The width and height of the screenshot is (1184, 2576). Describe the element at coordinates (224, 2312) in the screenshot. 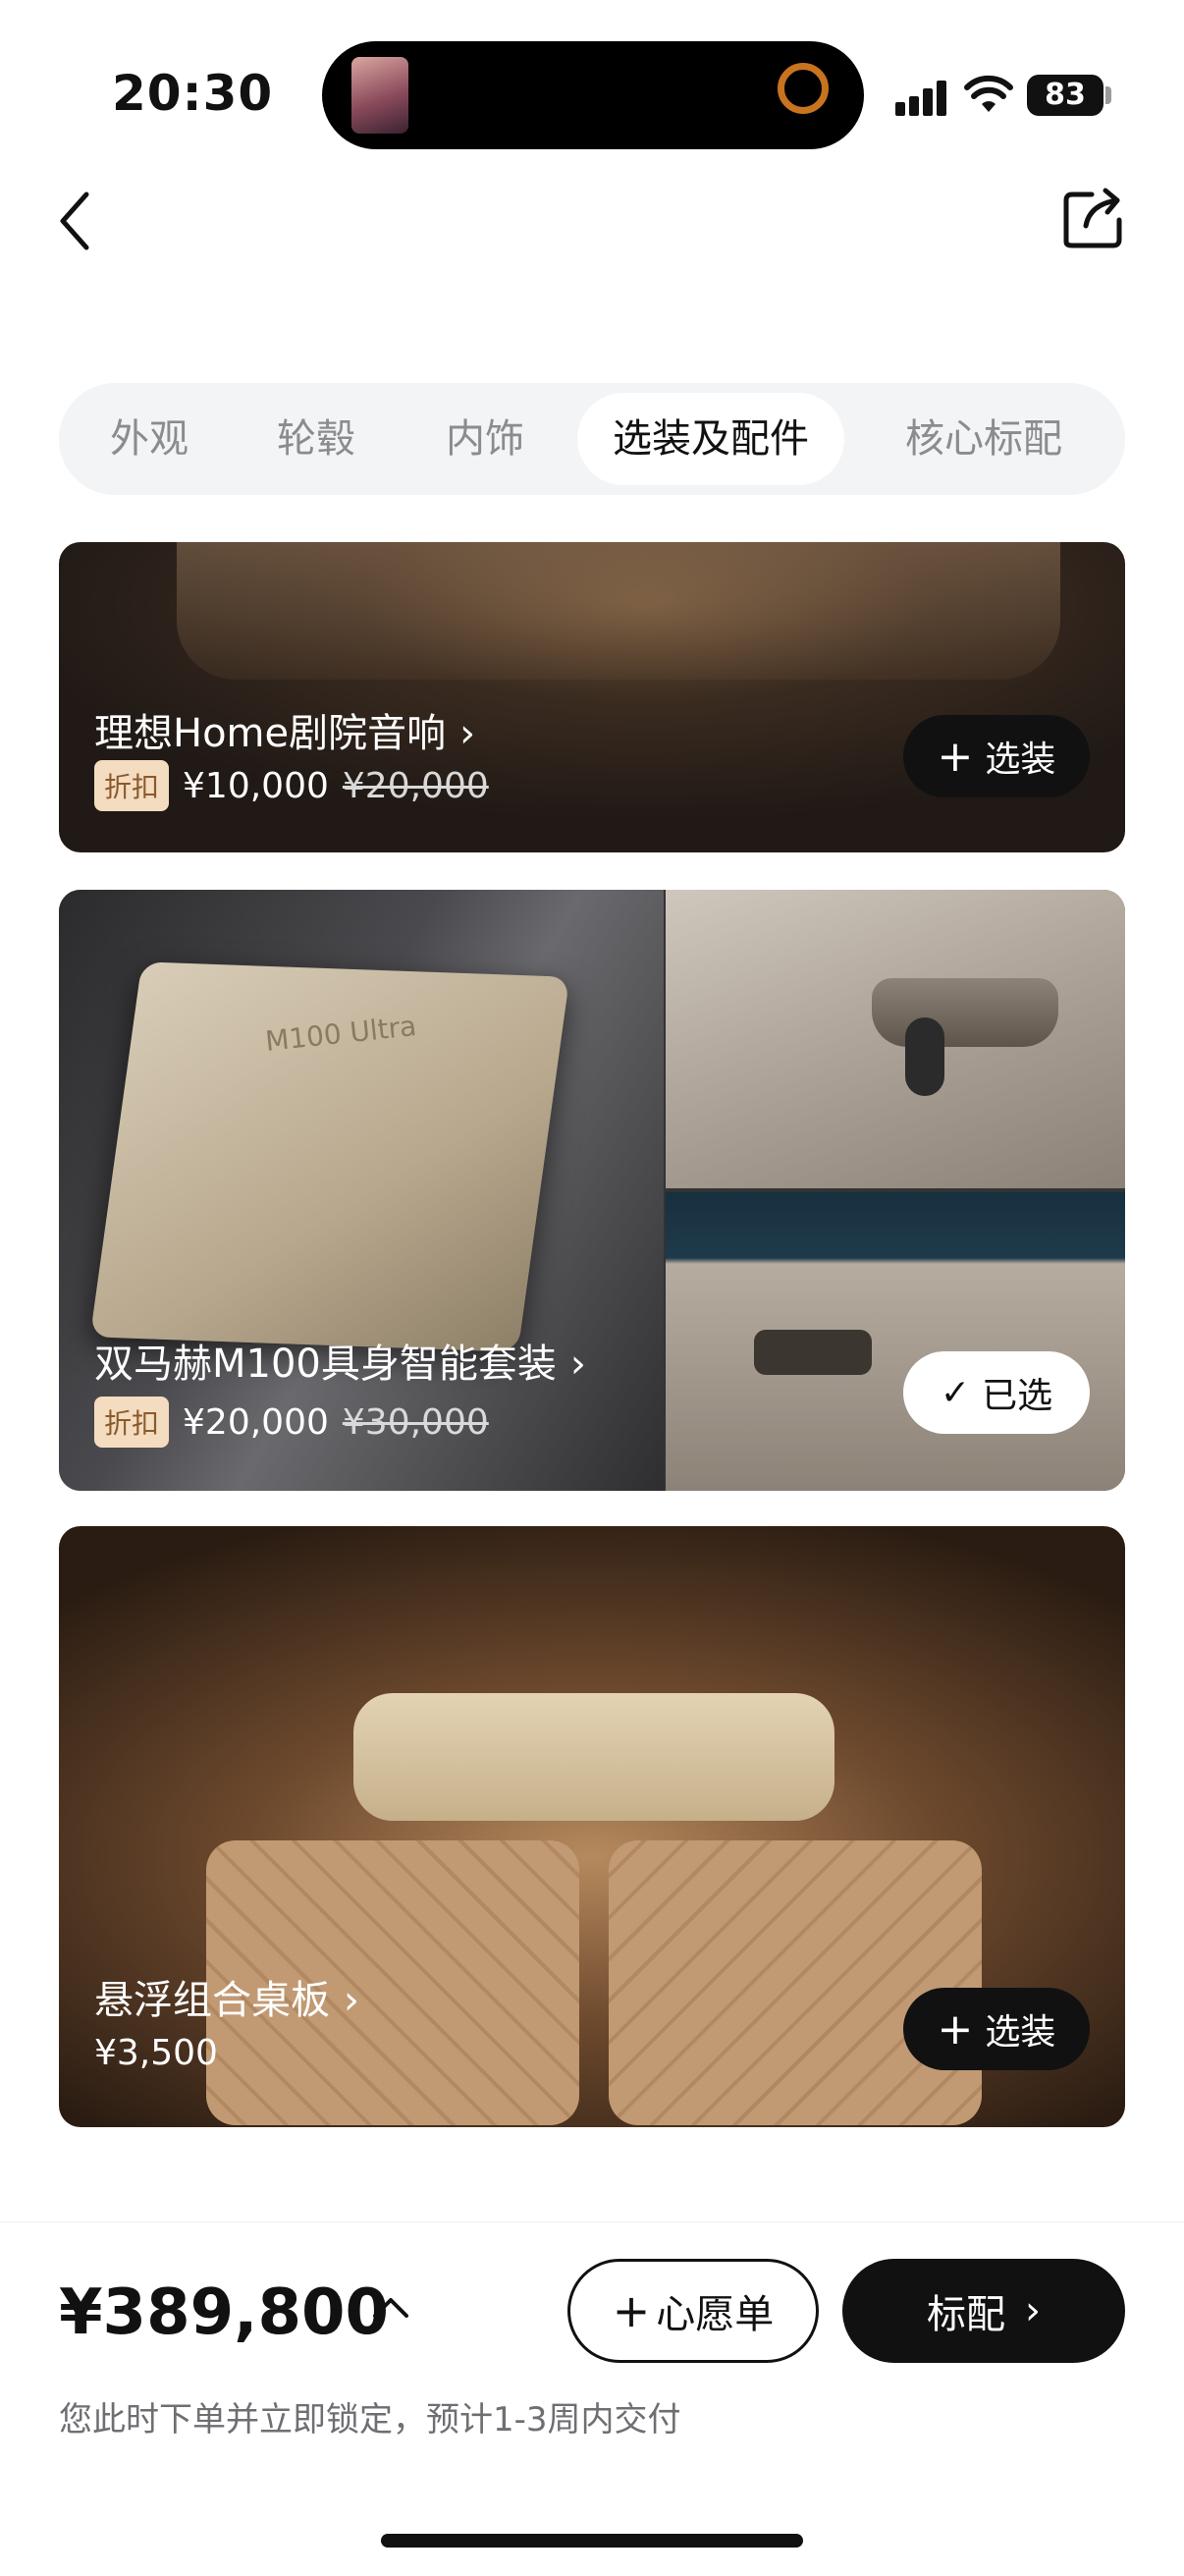

I see `total-price: ¥389,800` at that location.